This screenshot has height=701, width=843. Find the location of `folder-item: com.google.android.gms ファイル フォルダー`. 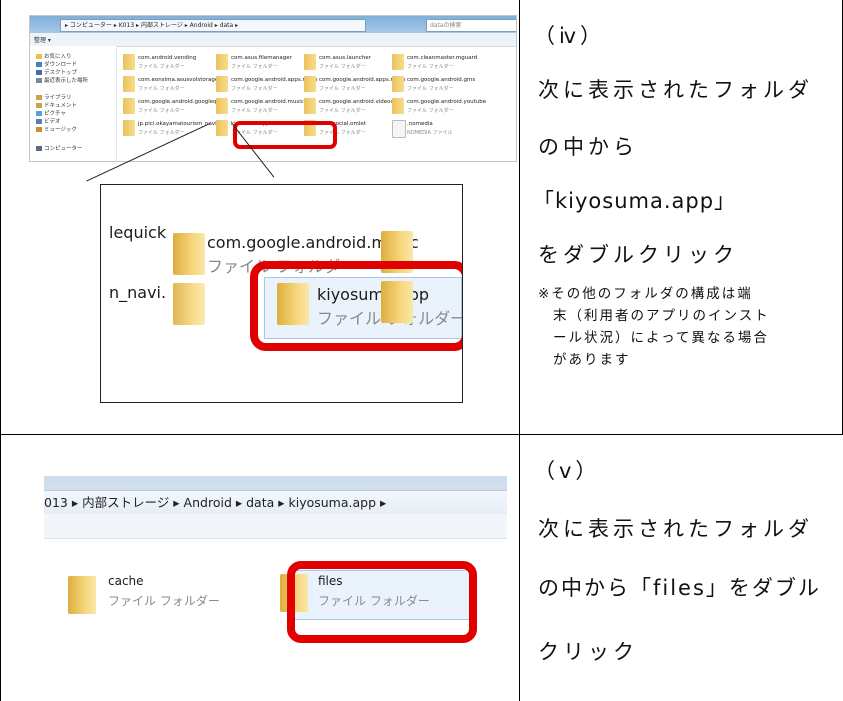

folder-item: com.google.android.gms ファイル フォルダー is located at coordinates (436, 87).